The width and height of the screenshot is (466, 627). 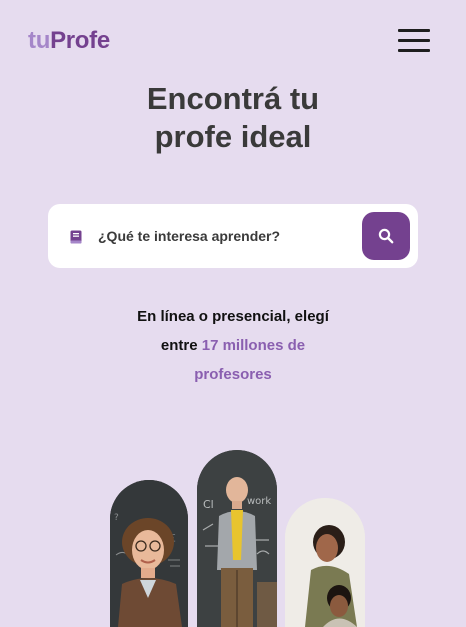 I want to click on search-button, so click(x=386, y=236).